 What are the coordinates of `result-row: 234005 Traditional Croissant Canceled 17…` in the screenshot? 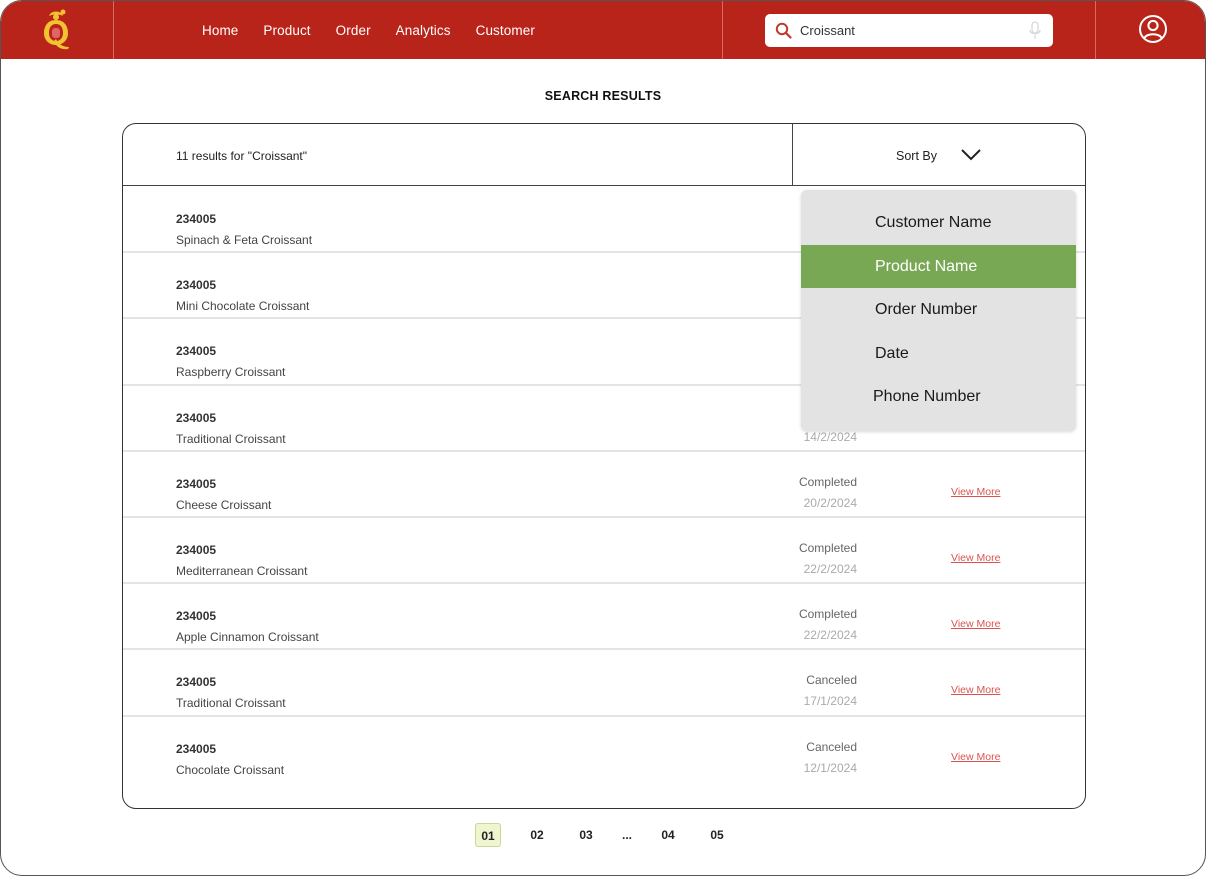 It's located at (604, 683).